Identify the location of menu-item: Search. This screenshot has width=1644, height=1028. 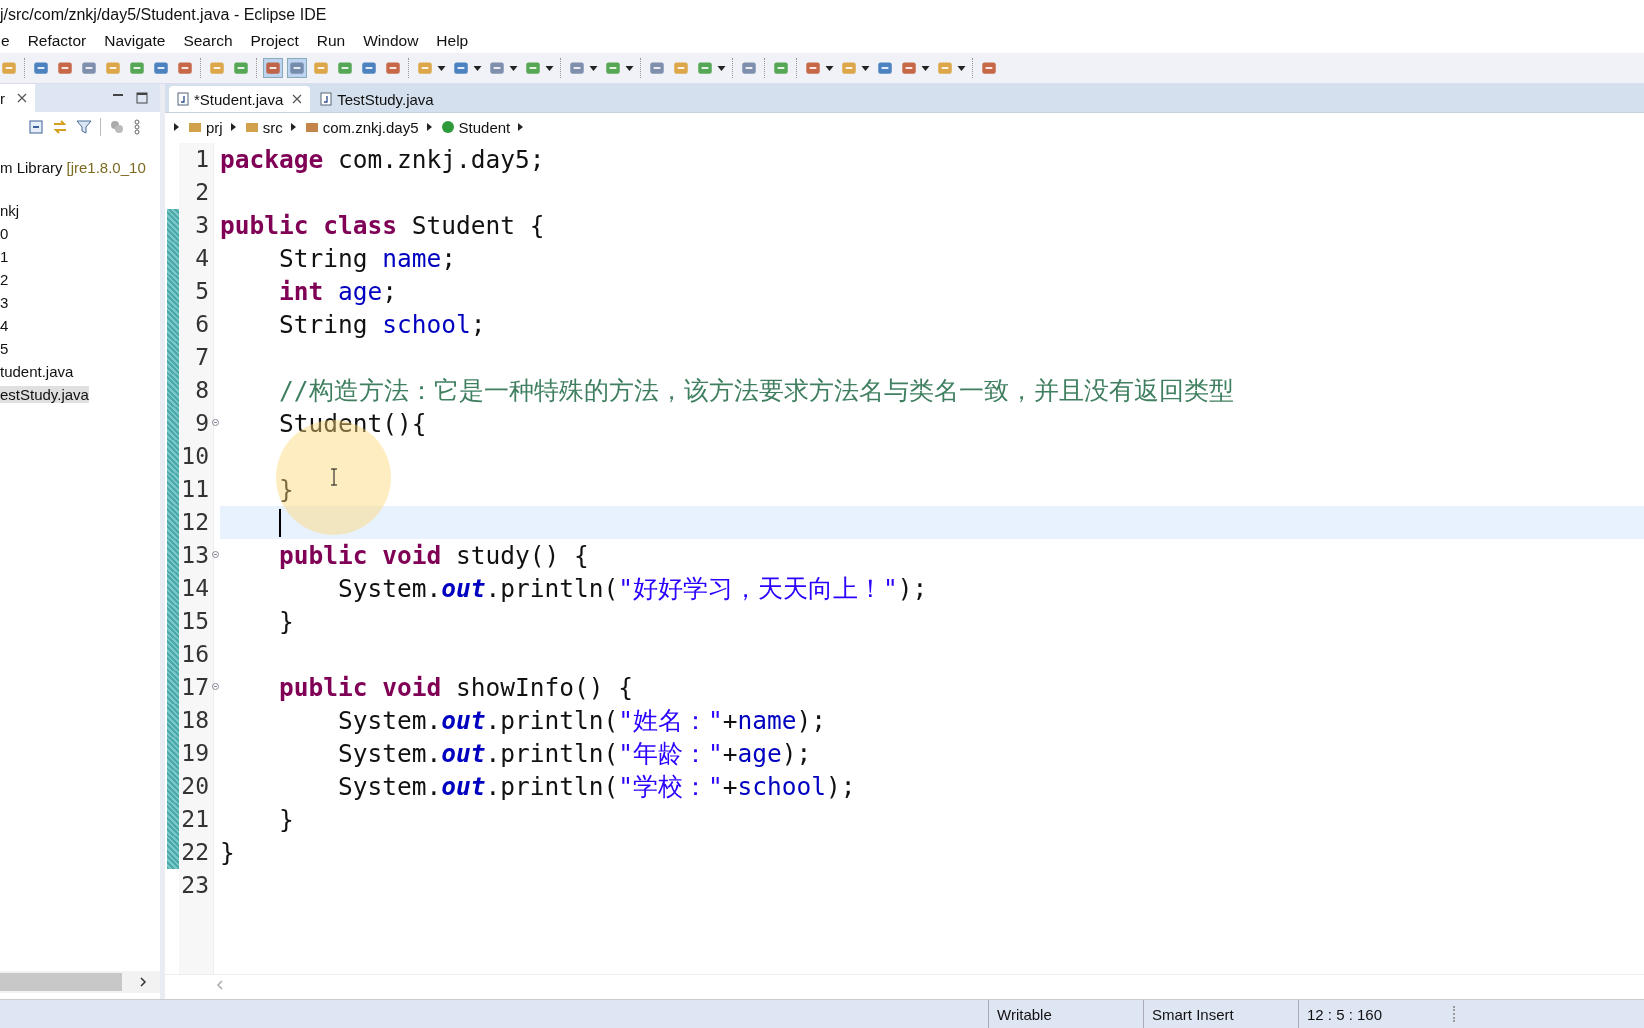
(208, 41).